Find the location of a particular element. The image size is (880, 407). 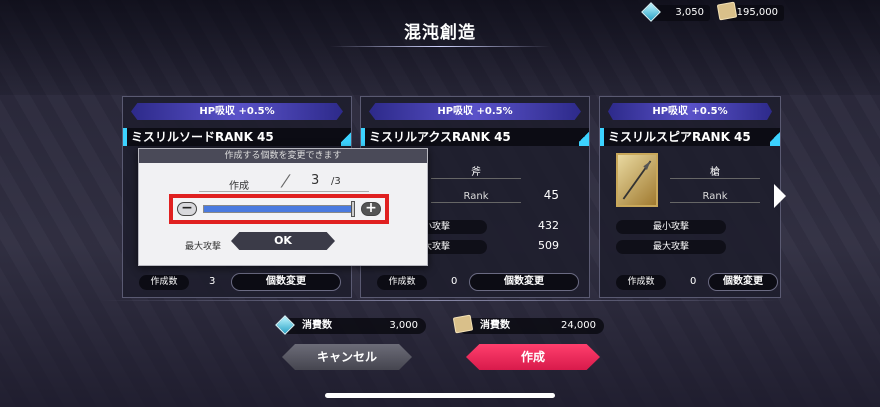

item-thumbnail is located at coordinates (637, 180).